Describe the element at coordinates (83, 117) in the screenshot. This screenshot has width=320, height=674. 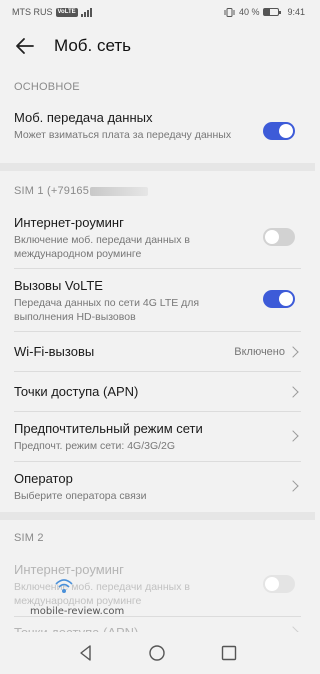
I see `mobile-data-title: Моб. передача данных` at that location.